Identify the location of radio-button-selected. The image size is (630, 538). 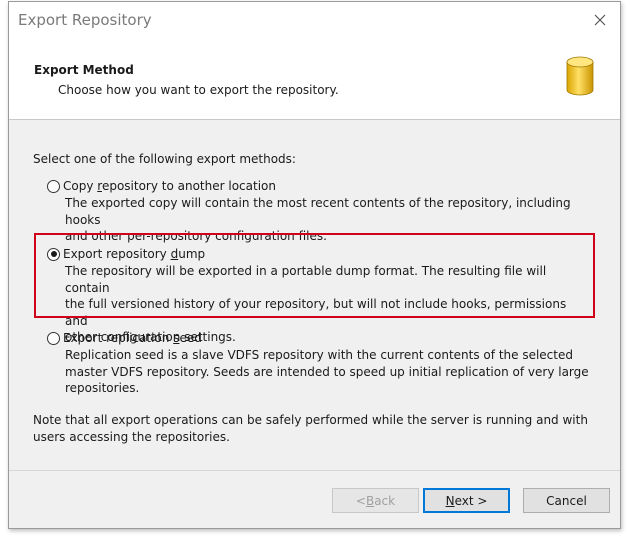
(53, 254).